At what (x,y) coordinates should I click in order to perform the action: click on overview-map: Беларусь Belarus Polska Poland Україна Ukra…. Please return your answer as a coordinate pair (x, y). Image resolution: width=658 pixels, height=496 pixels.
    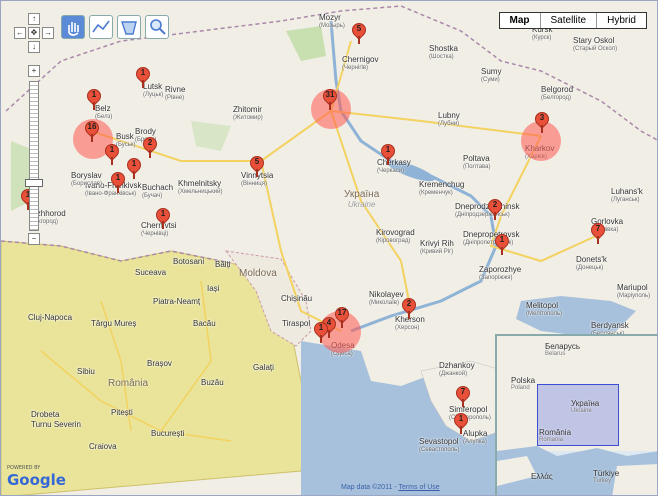
    Looking at the image, I should click on (576, 414).